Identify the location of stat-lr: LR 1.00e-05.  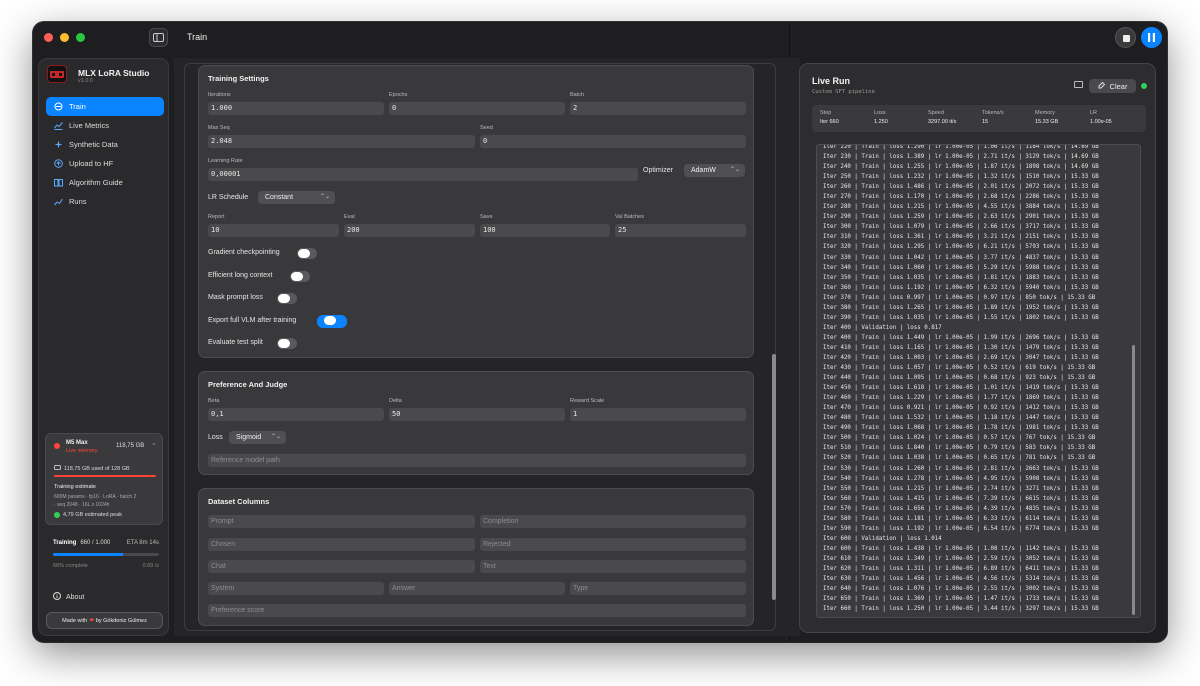
(1101, 117).